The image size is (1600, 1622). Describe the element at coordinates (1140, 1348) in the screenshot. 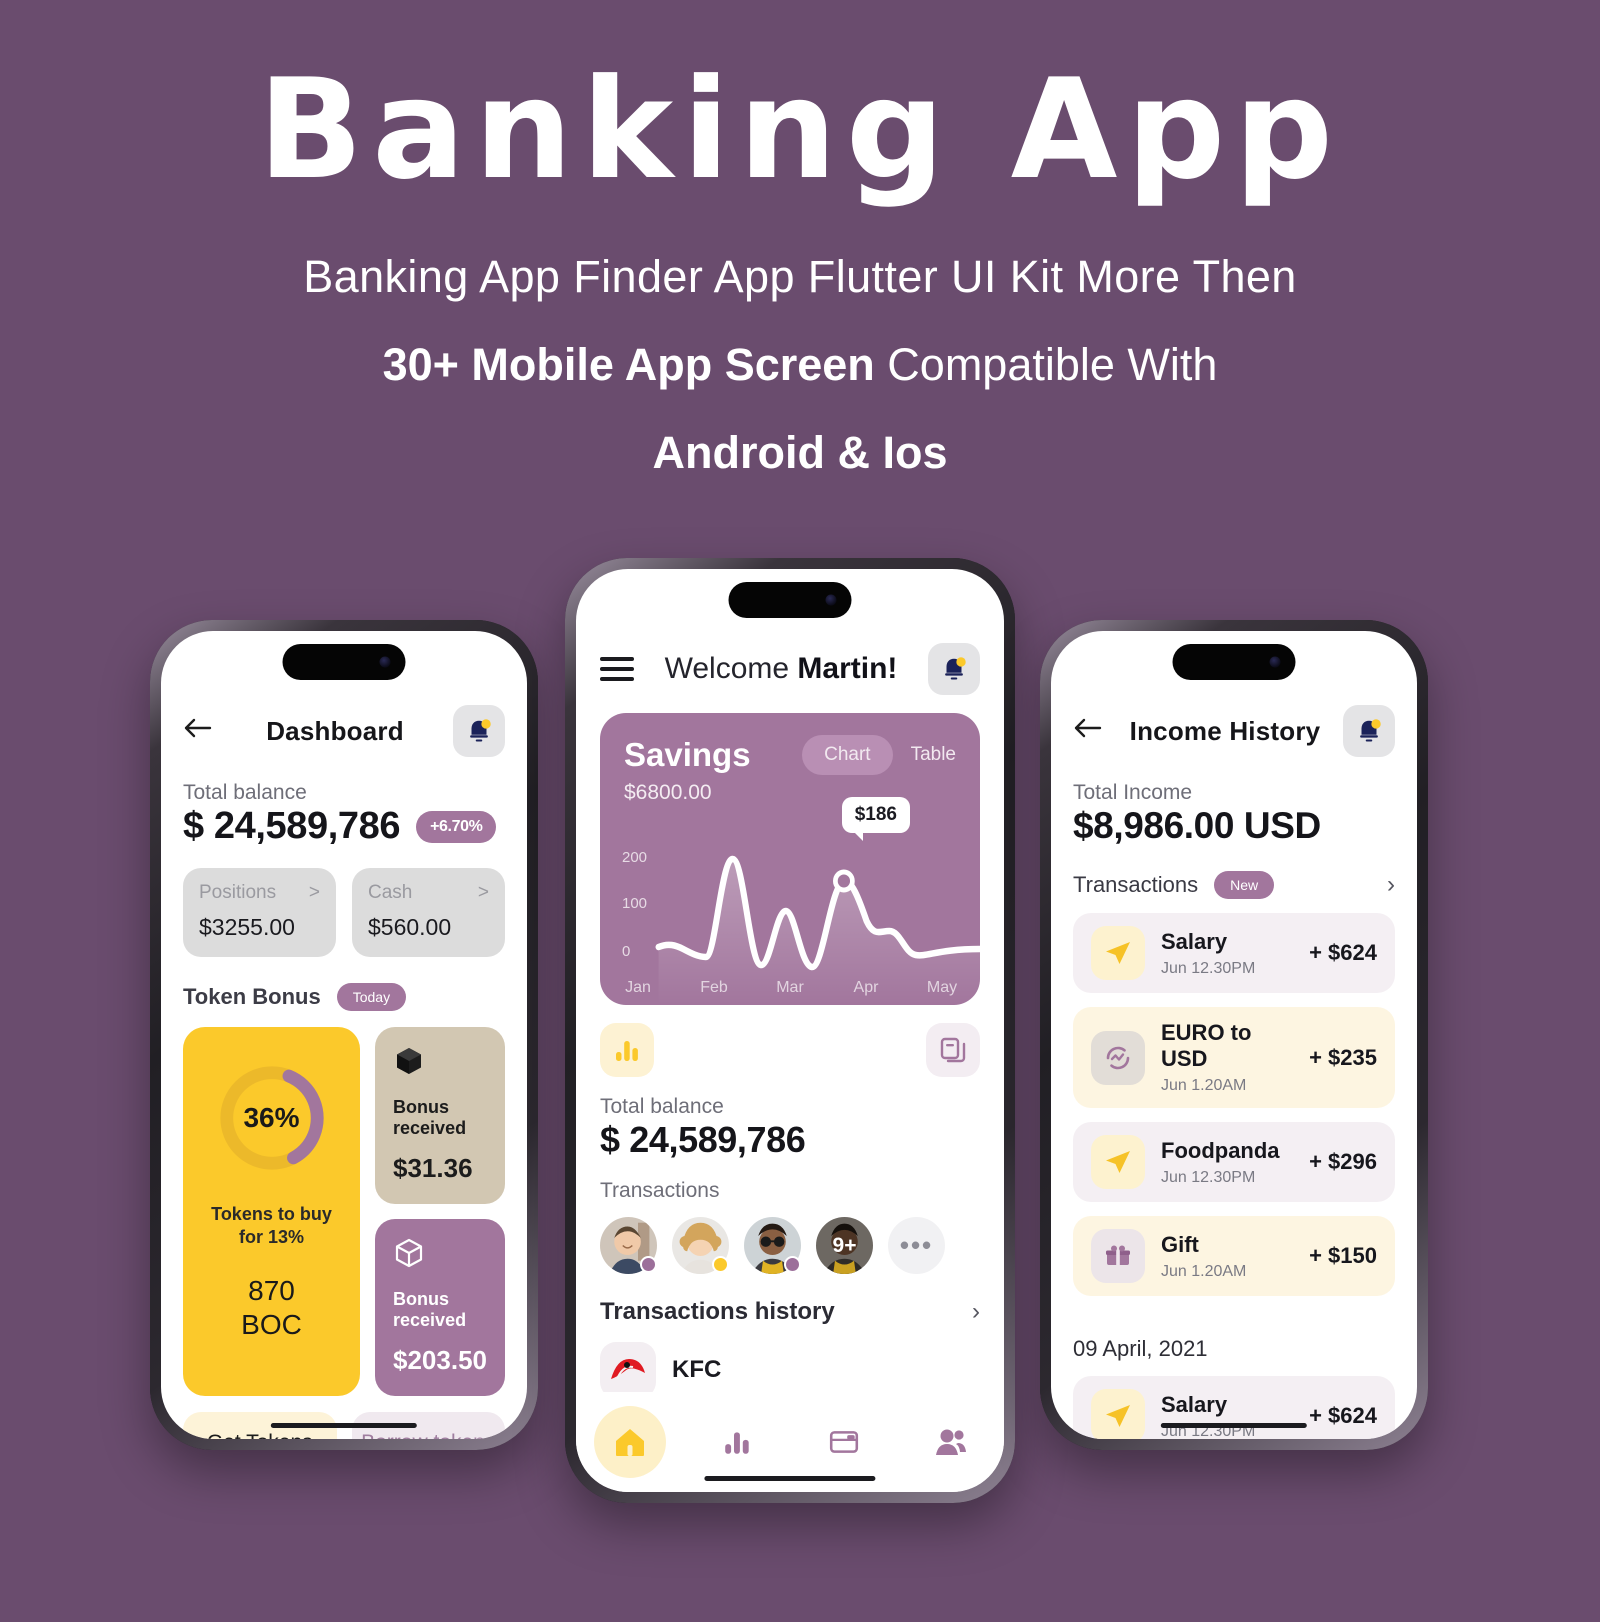

I see `date-separator: 09 April, 2021` at that location.